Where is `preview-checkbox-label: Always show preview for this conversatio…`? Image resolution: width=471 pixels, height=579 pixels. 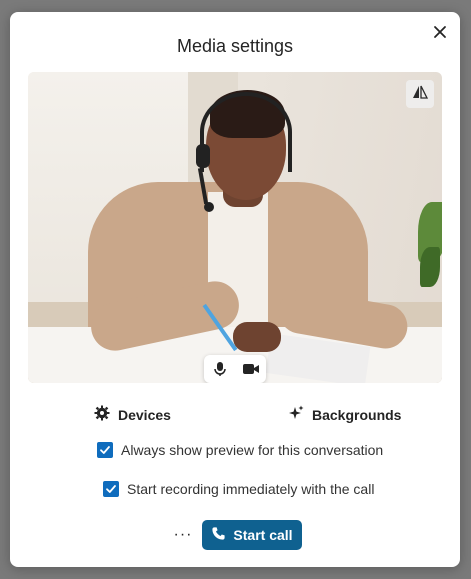 preview-checkbox-label: Always show preview for this conversatio… is located at coordinates (252, 450).